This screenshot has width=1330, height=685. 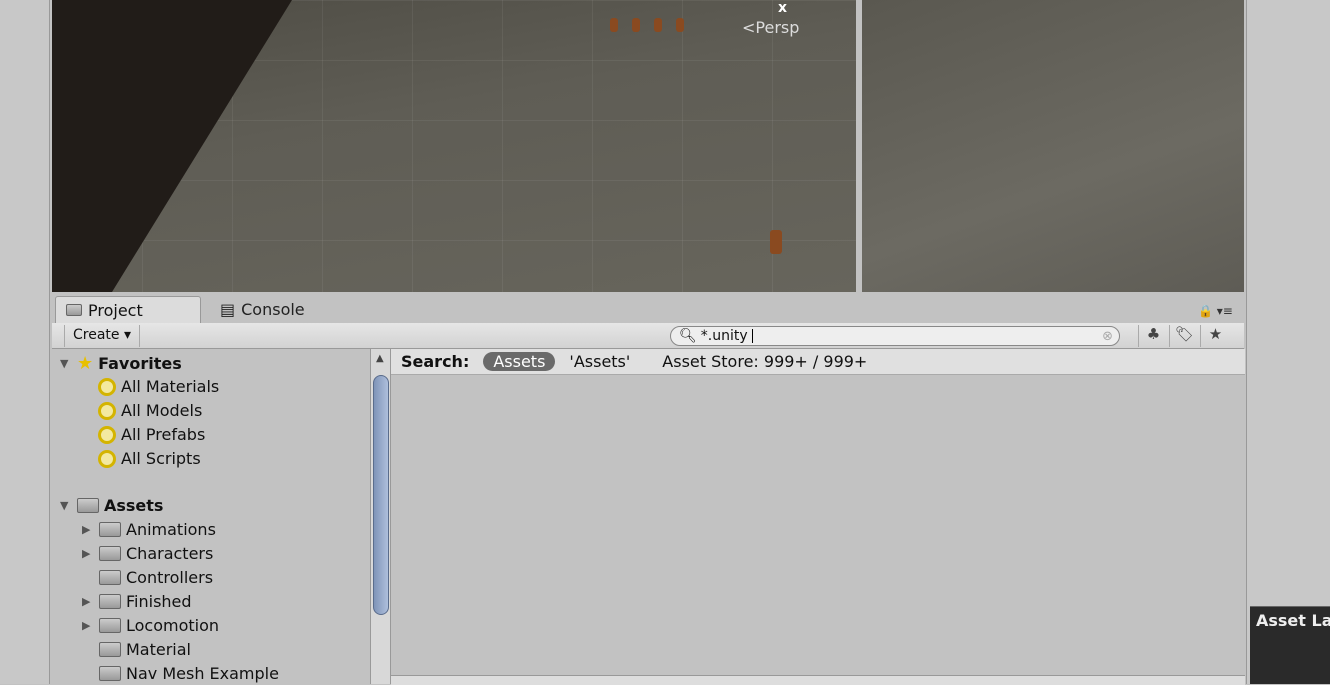 What do you see at coordinates (1153, 336) in the screenshot?
I see `search-by-type-icon: ♣` at bounding box center [1153, 336].